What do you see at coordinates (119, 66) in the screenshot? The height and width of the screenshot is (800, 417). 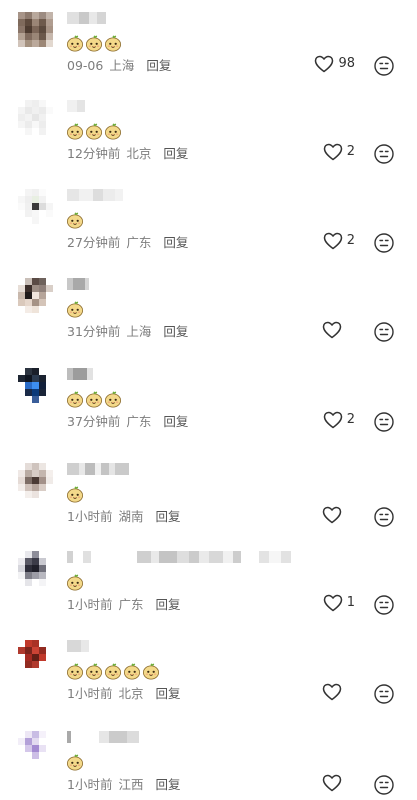 I see `comment-meta: 09-06 上海 回复` at bounding box center [119, 66].